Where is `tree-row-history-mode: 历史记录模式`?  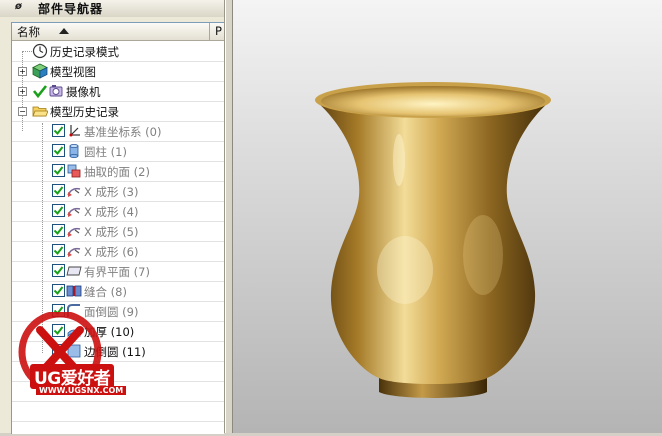 tree-row-history-mode: 历史记录模式 is located at coordinates (118, 51).